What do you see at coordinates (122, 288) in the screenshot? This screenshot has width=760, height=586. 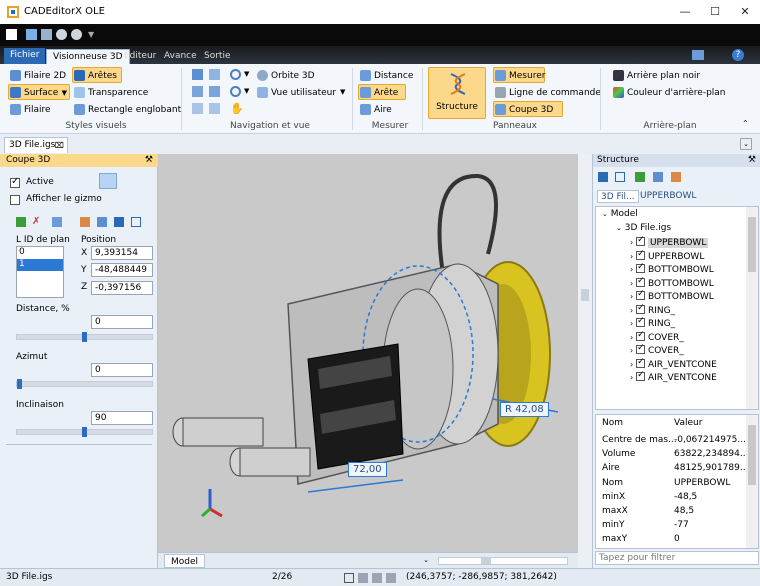 I see `z-field: -0,397156` at bounding box center [122, 288].